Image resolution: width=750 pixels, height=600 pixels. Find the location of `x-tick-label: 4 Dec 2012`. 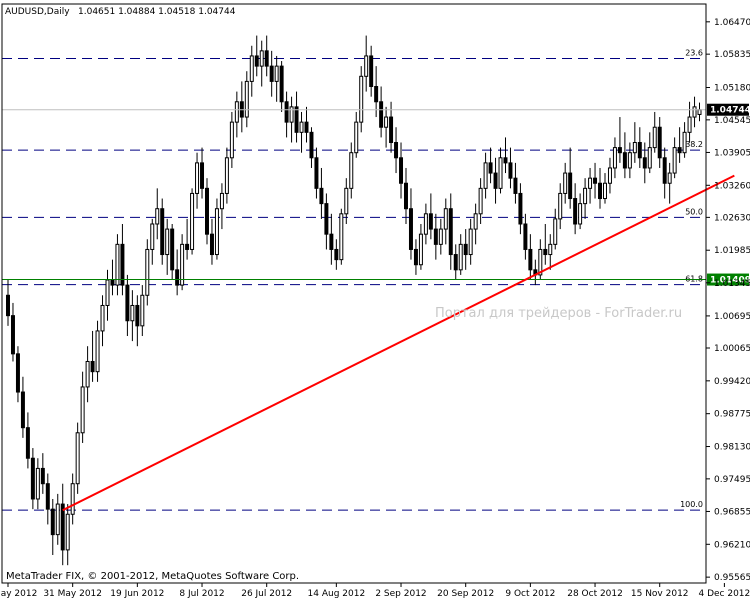

x-tick-label: 4 Dec 2012 is located at coordinates (724, 594).